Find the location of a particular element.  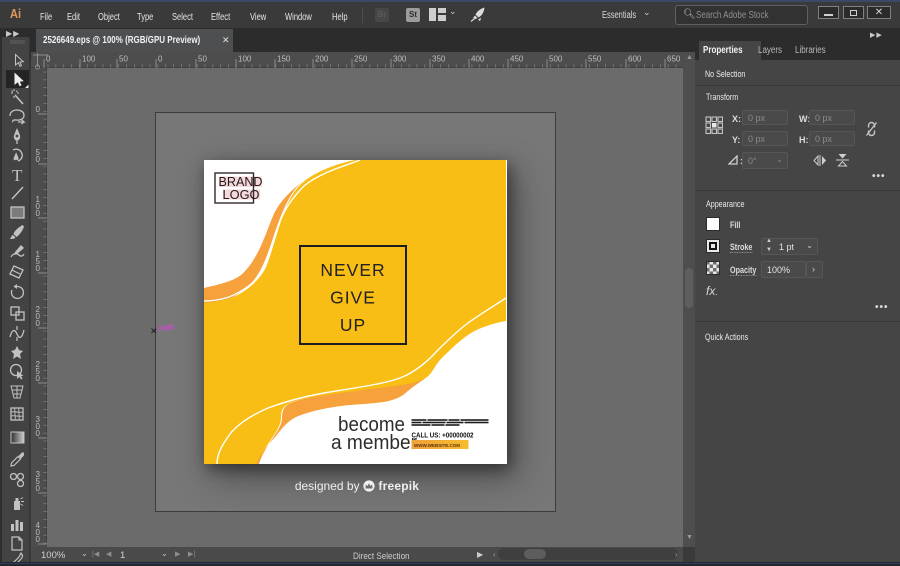

svg-text: 350 is located at coordinates (439, 59).